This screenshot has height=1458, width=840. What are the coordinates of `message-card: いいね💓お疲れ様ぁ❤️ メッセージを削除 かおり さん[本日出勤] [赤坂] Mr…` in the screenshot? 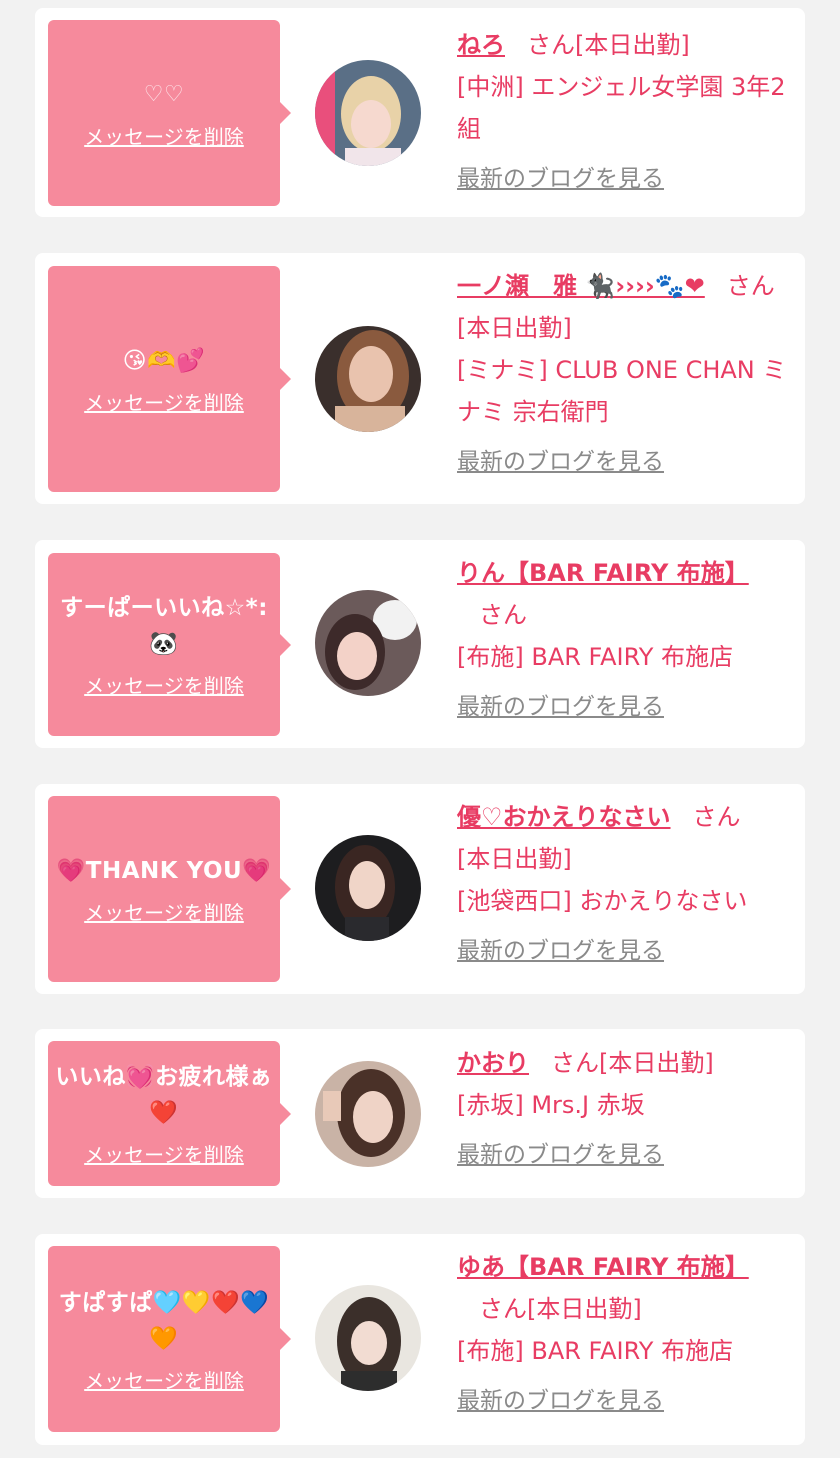 It's located at (420, 1113).